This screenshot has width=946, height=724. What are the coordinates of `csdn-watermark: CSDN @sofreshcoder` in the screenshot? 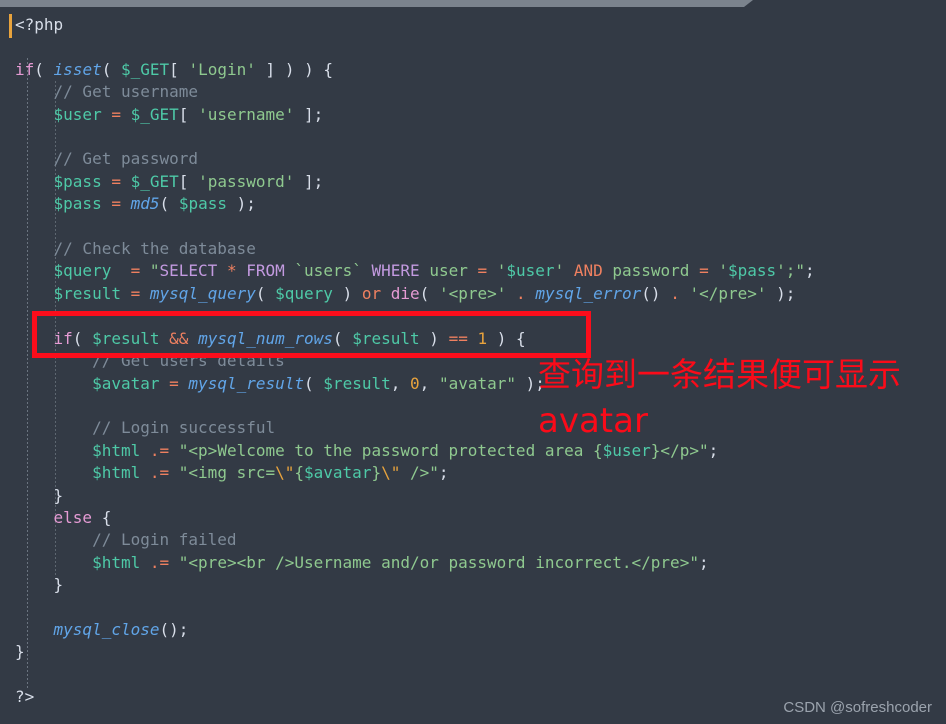 It's located at (857, 707).